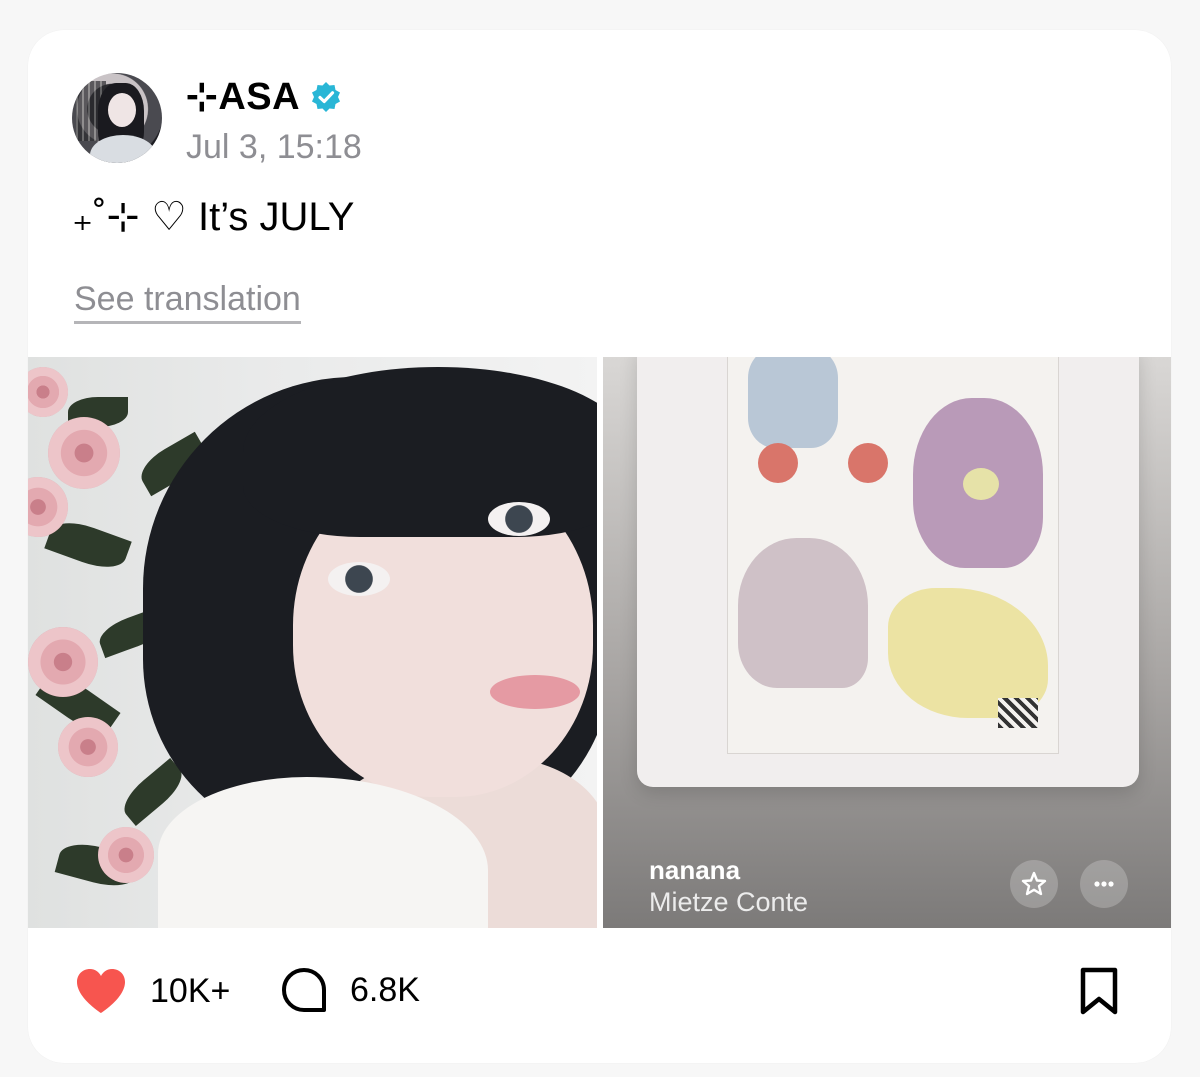 The image size is (1200, 1077). What do you see at coordinates (304, 990) in the screenshot?
I see `comment-icon` at bounding box center [304, 990].